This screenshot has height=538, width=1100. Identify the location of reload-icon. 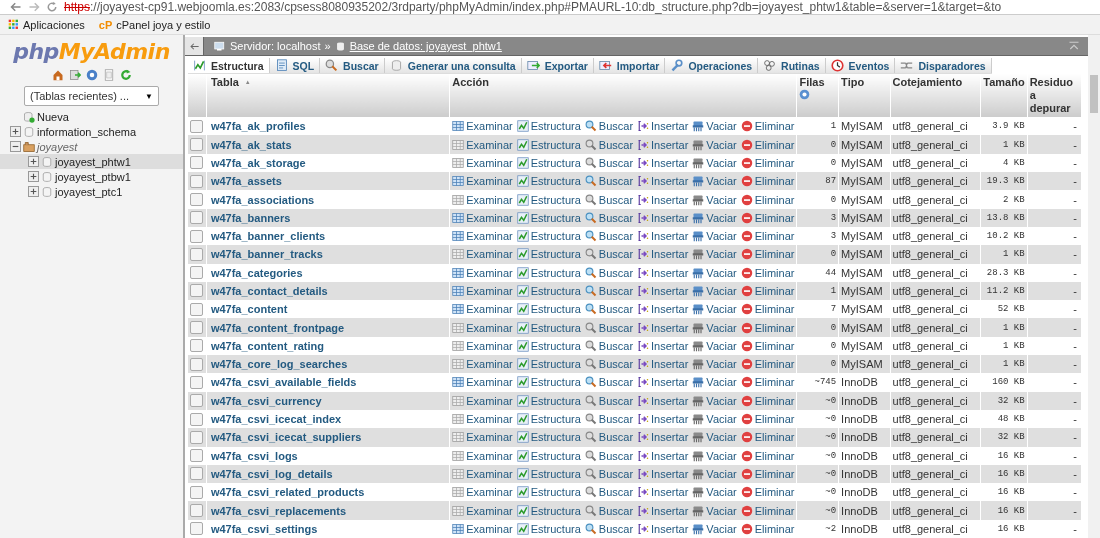
(125, 75).